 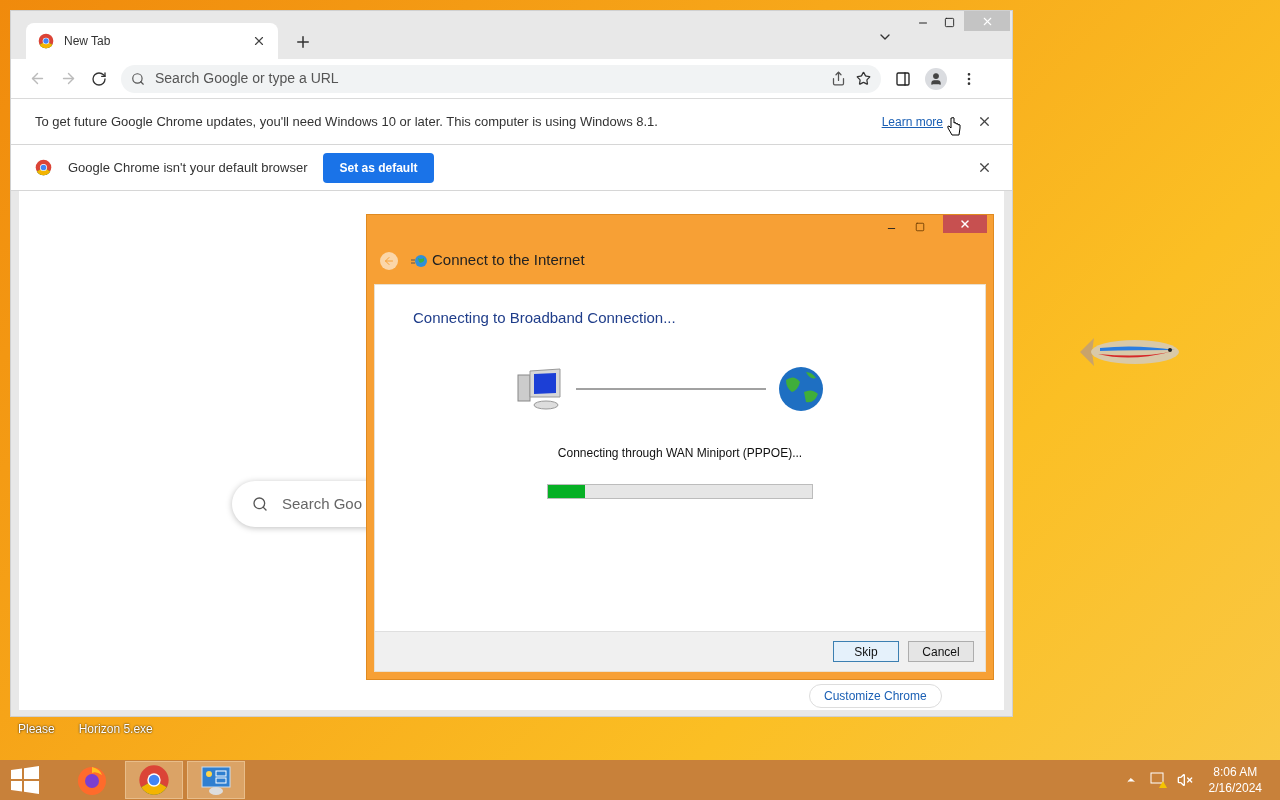 What do you see at coordinates (303, 42) in the screenshot?
I see `new-tab-icon` at bounding box center [303, 42].